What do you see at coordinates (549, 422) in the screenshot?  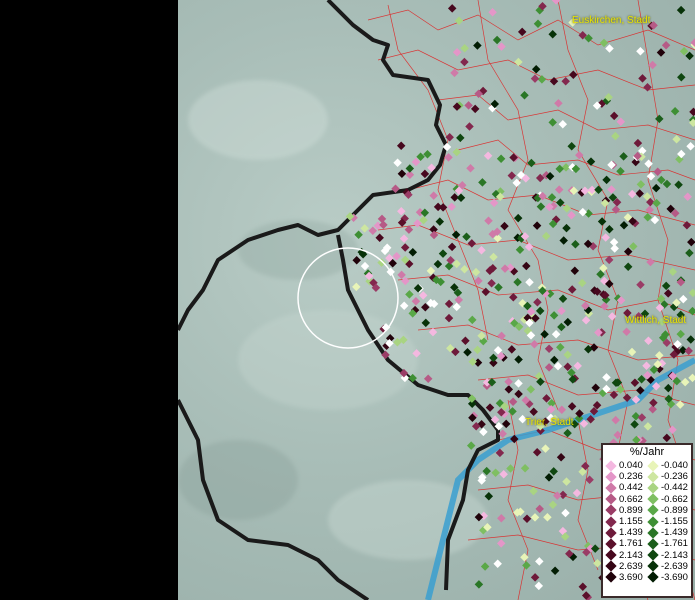 I see `place-label-trier: Trier, Stadt` at bounding box center [549, 422].